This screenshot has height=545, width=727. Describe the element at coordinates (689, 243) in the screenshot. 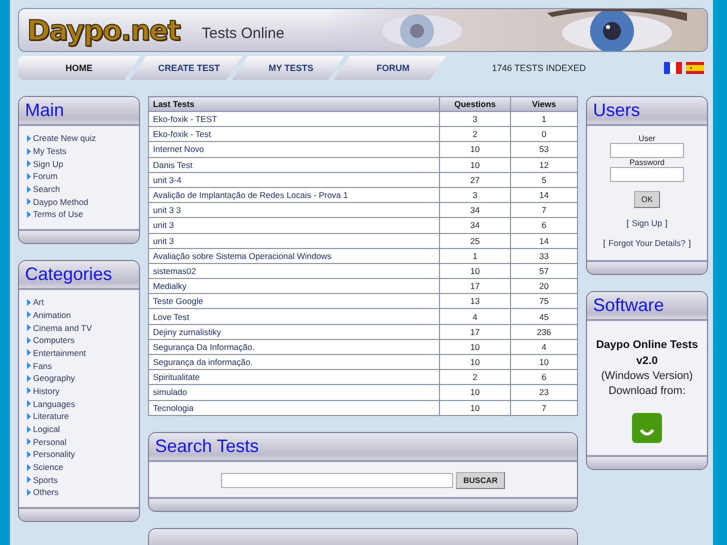

I see `bracket: ]` at that location.